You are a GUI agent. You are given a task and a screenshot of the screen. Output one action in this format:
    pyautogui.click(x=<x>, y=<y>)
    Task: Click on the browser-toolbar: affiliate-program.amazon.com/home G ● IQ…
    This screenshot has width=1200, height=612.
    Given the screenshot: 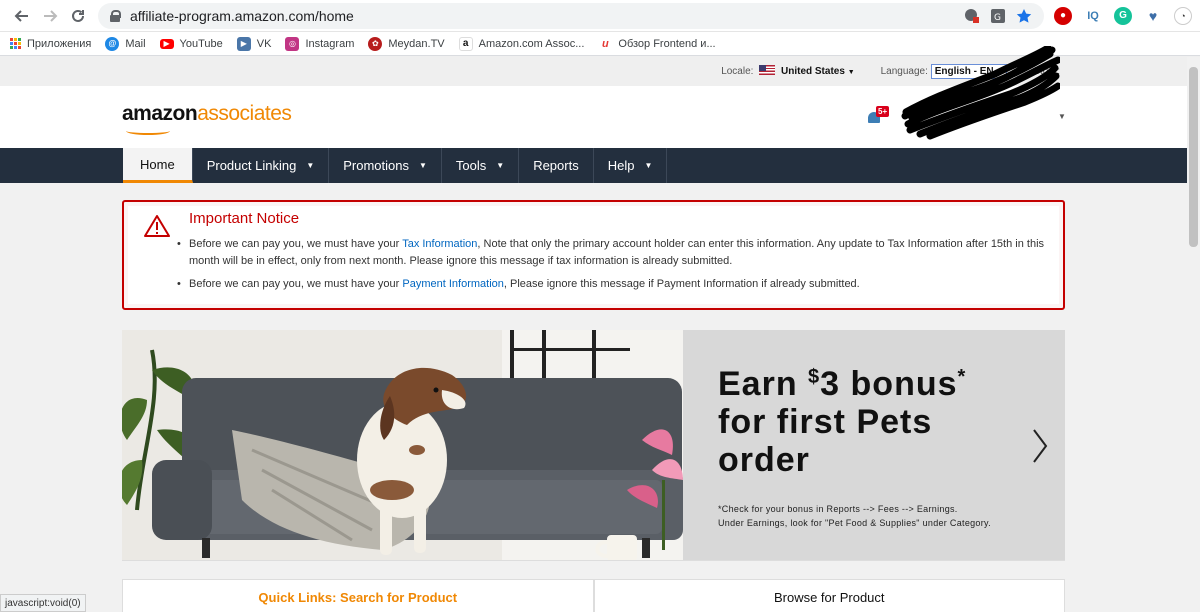 What is the action you would take?
    pyautogui.click(x=600, y=16)
    